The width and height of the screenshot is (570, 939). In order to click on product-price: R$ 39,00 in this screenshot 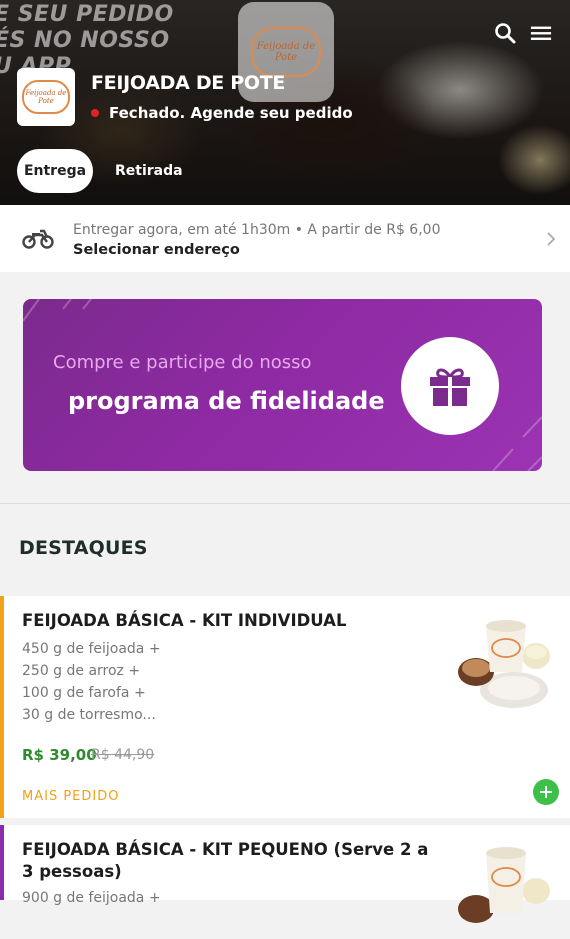, I will do `click(59, 755)`.